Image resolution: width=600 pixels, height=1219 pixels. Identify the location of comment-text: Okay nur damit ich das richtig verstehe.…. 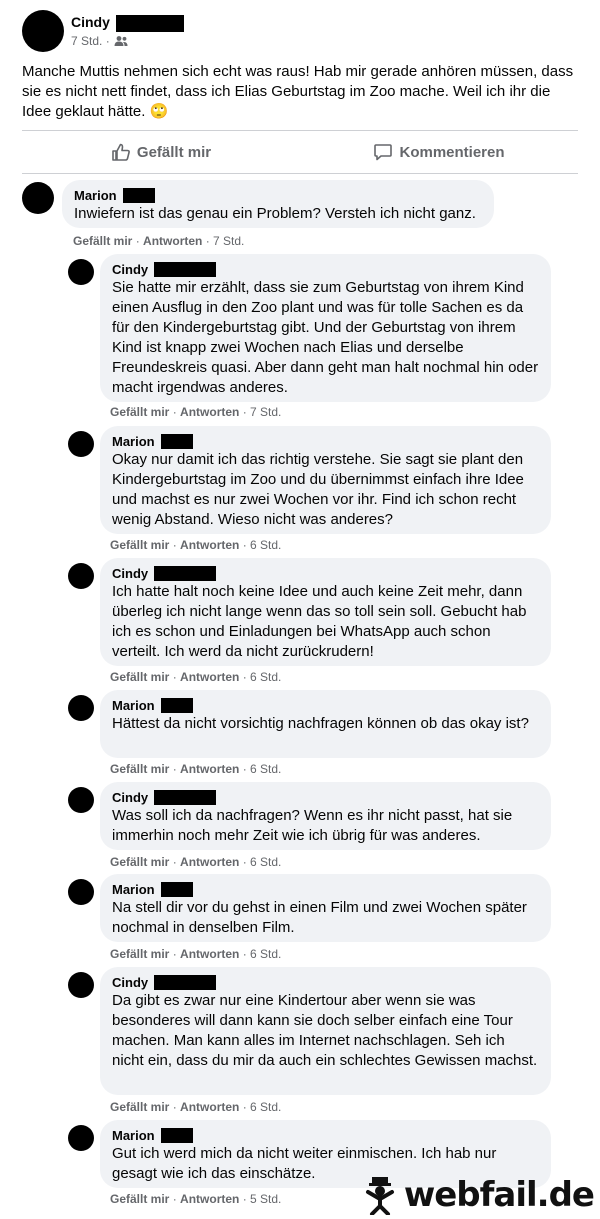
(318, 489).